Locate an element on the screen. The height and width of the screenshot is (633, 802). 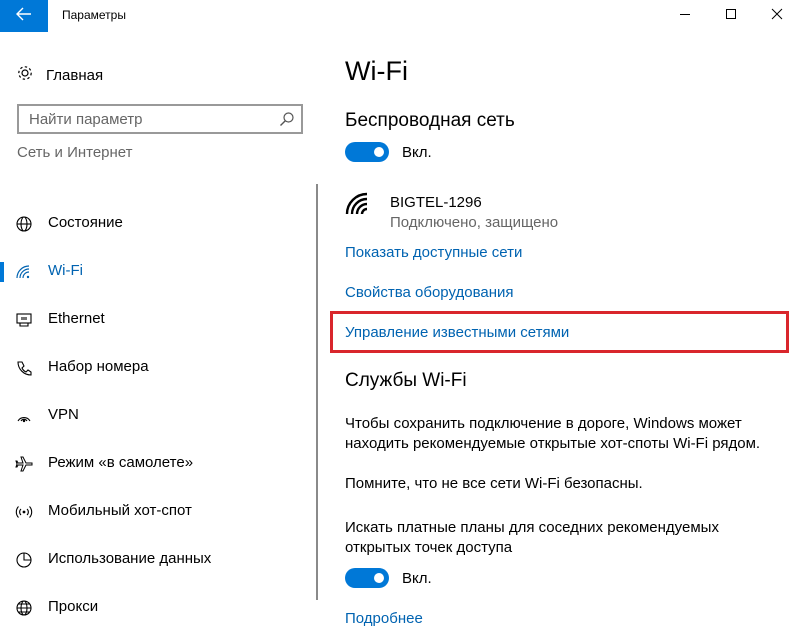
minimize-icon is located at coordinates (685, 16).